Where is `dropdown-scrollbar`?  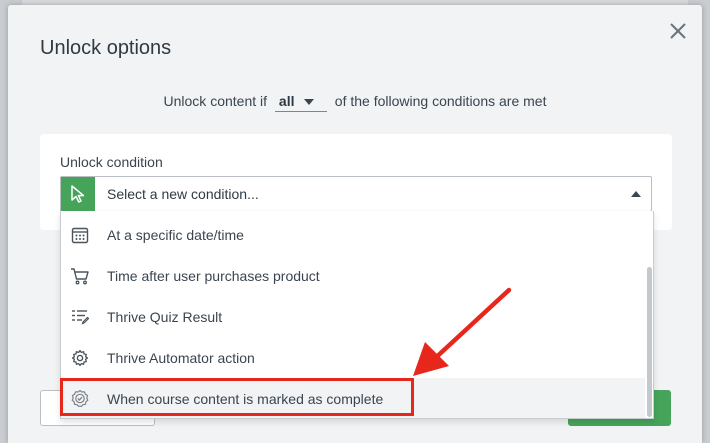 dropdown-scrollbar is located at coordinates (649, 342).